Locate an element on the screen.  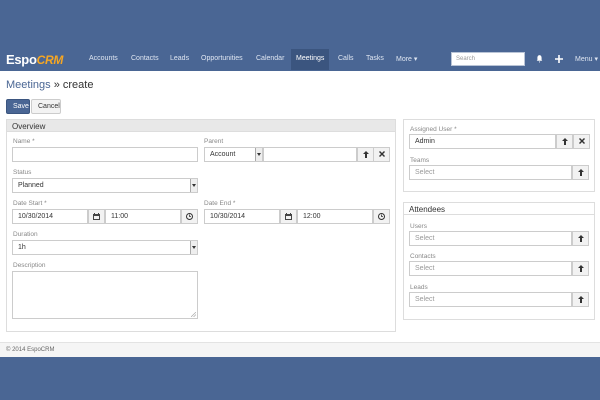
date-start-label: Date Start * is located at coordinates (30, 203).